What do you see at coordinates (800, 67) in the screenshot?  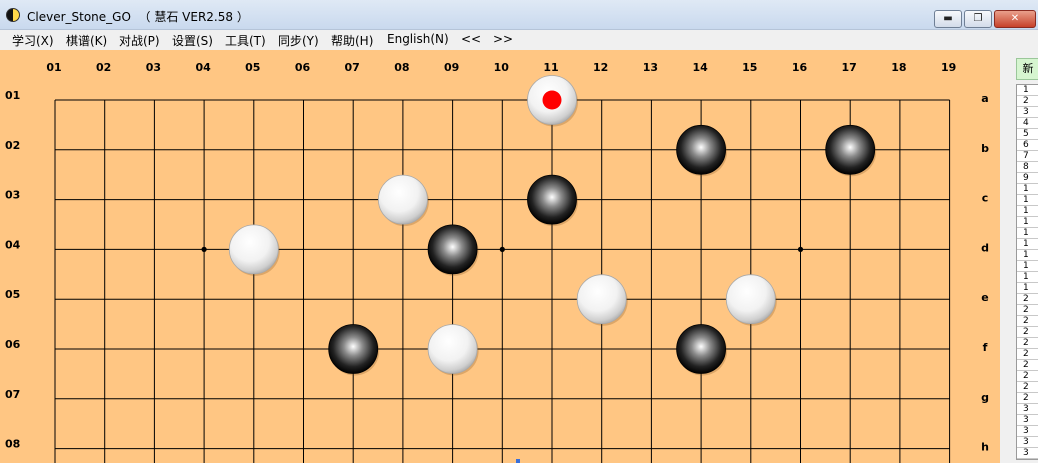 I see `column-label: 16` at bounding box center [800, 67].